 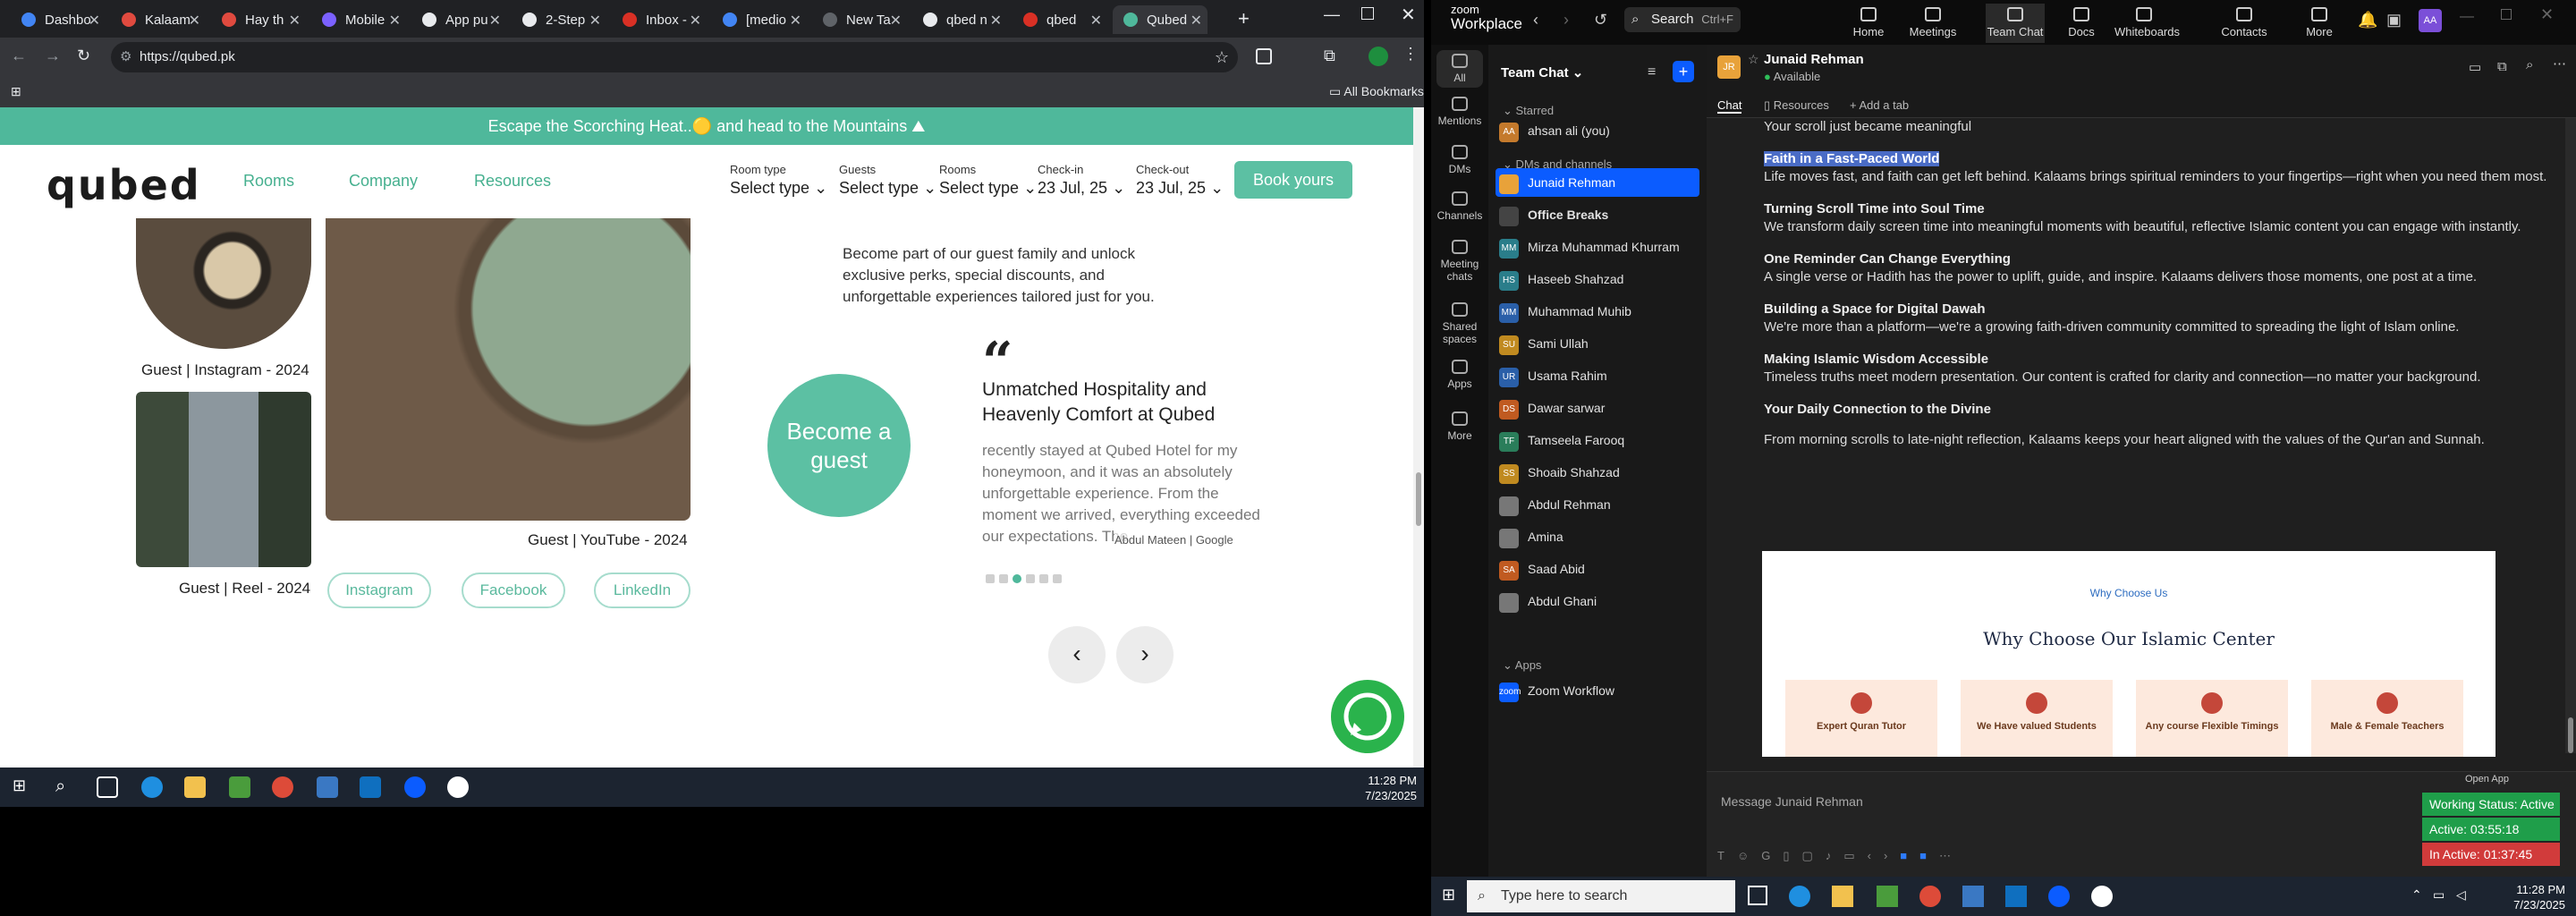 What do you see at coordinates (1772, 855) in the screenshot?
I see `gif-icon: G` at bounding box center [1772, 855].